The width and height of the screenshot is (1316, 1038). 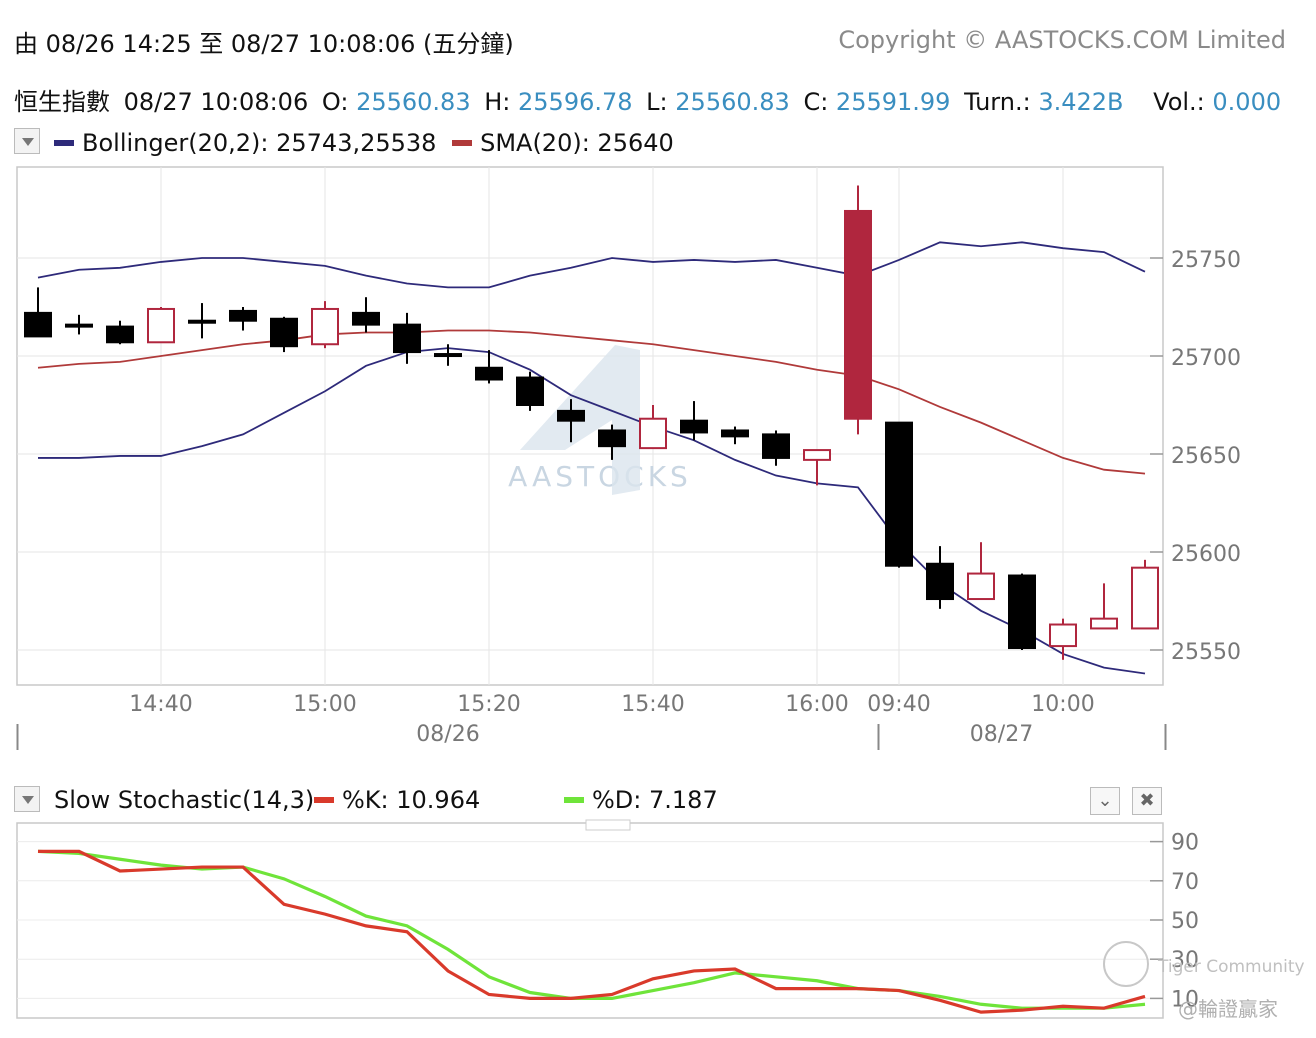 What do you see at coordinates (447, 734) in the screenshot?
I see `date-label: 08/26` at bounding box center [447, 734].